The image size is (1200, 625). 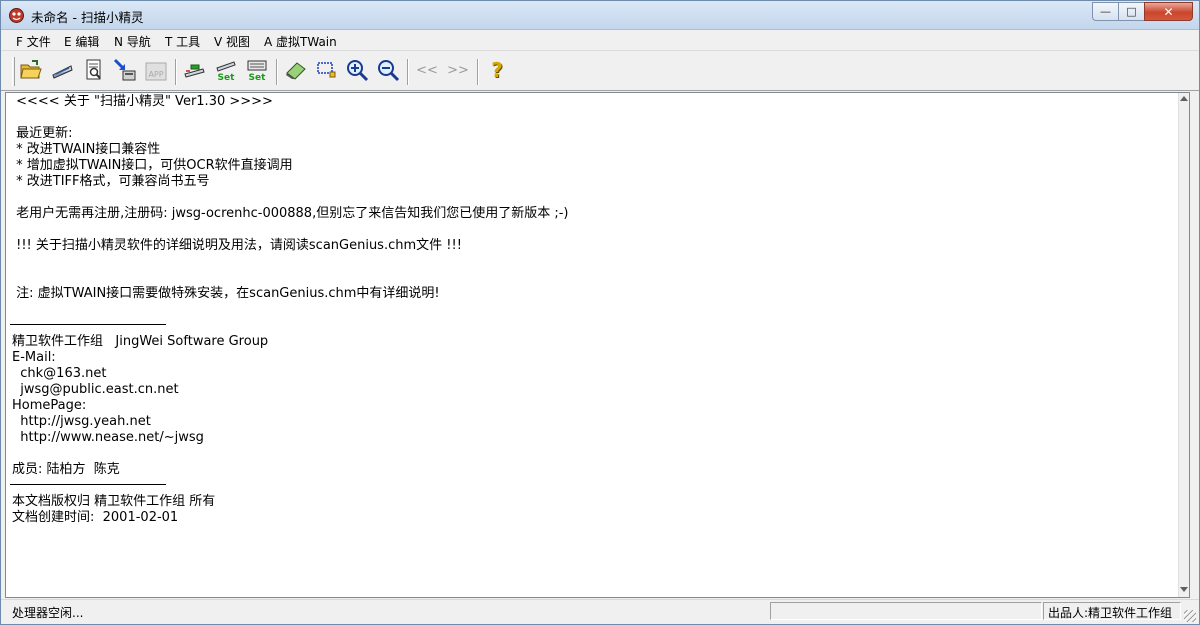 I want to click on help-button: ?, so click(x=497, y=70).